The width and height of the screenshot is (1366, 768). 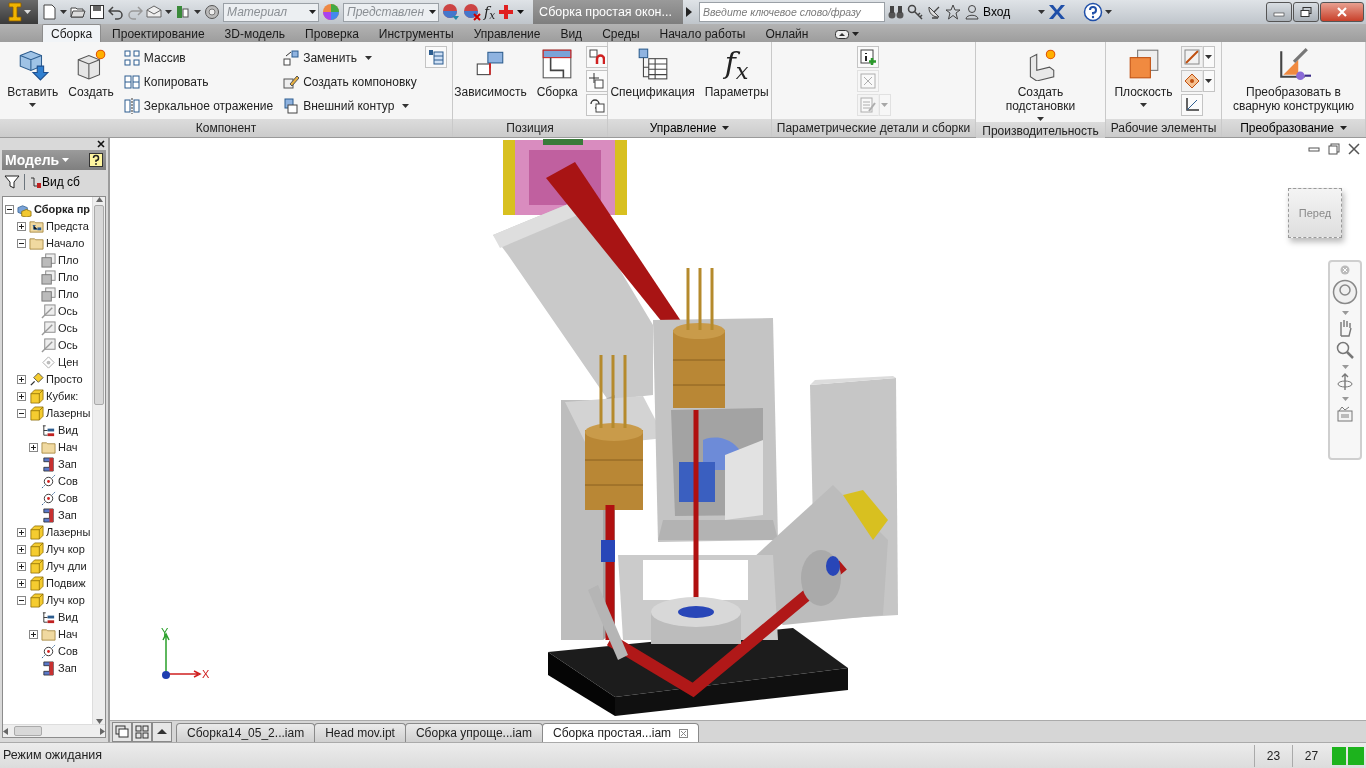 What do you see at coordinates (490, 12) in the screenshot?
I see `parameters-button: f$_{x}$` at bounding box center [490, 12].